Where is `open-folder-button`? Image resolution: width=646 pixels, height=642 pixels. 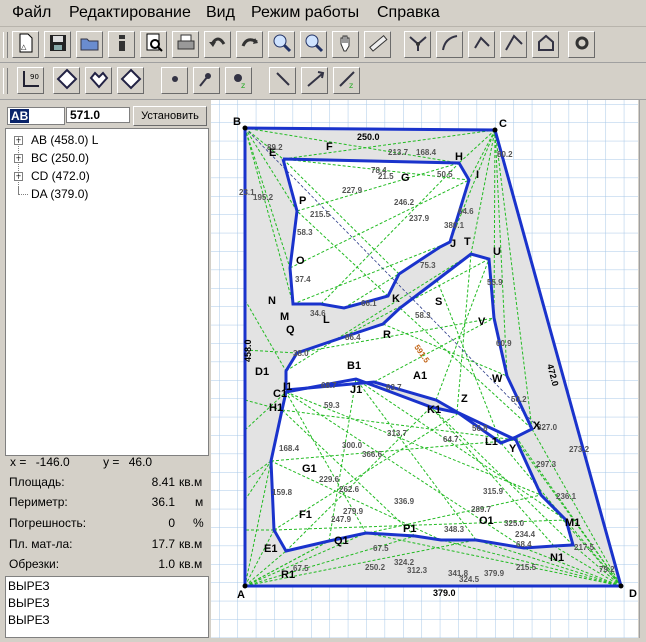 open-folder-button is located at coordinates (89, 44).